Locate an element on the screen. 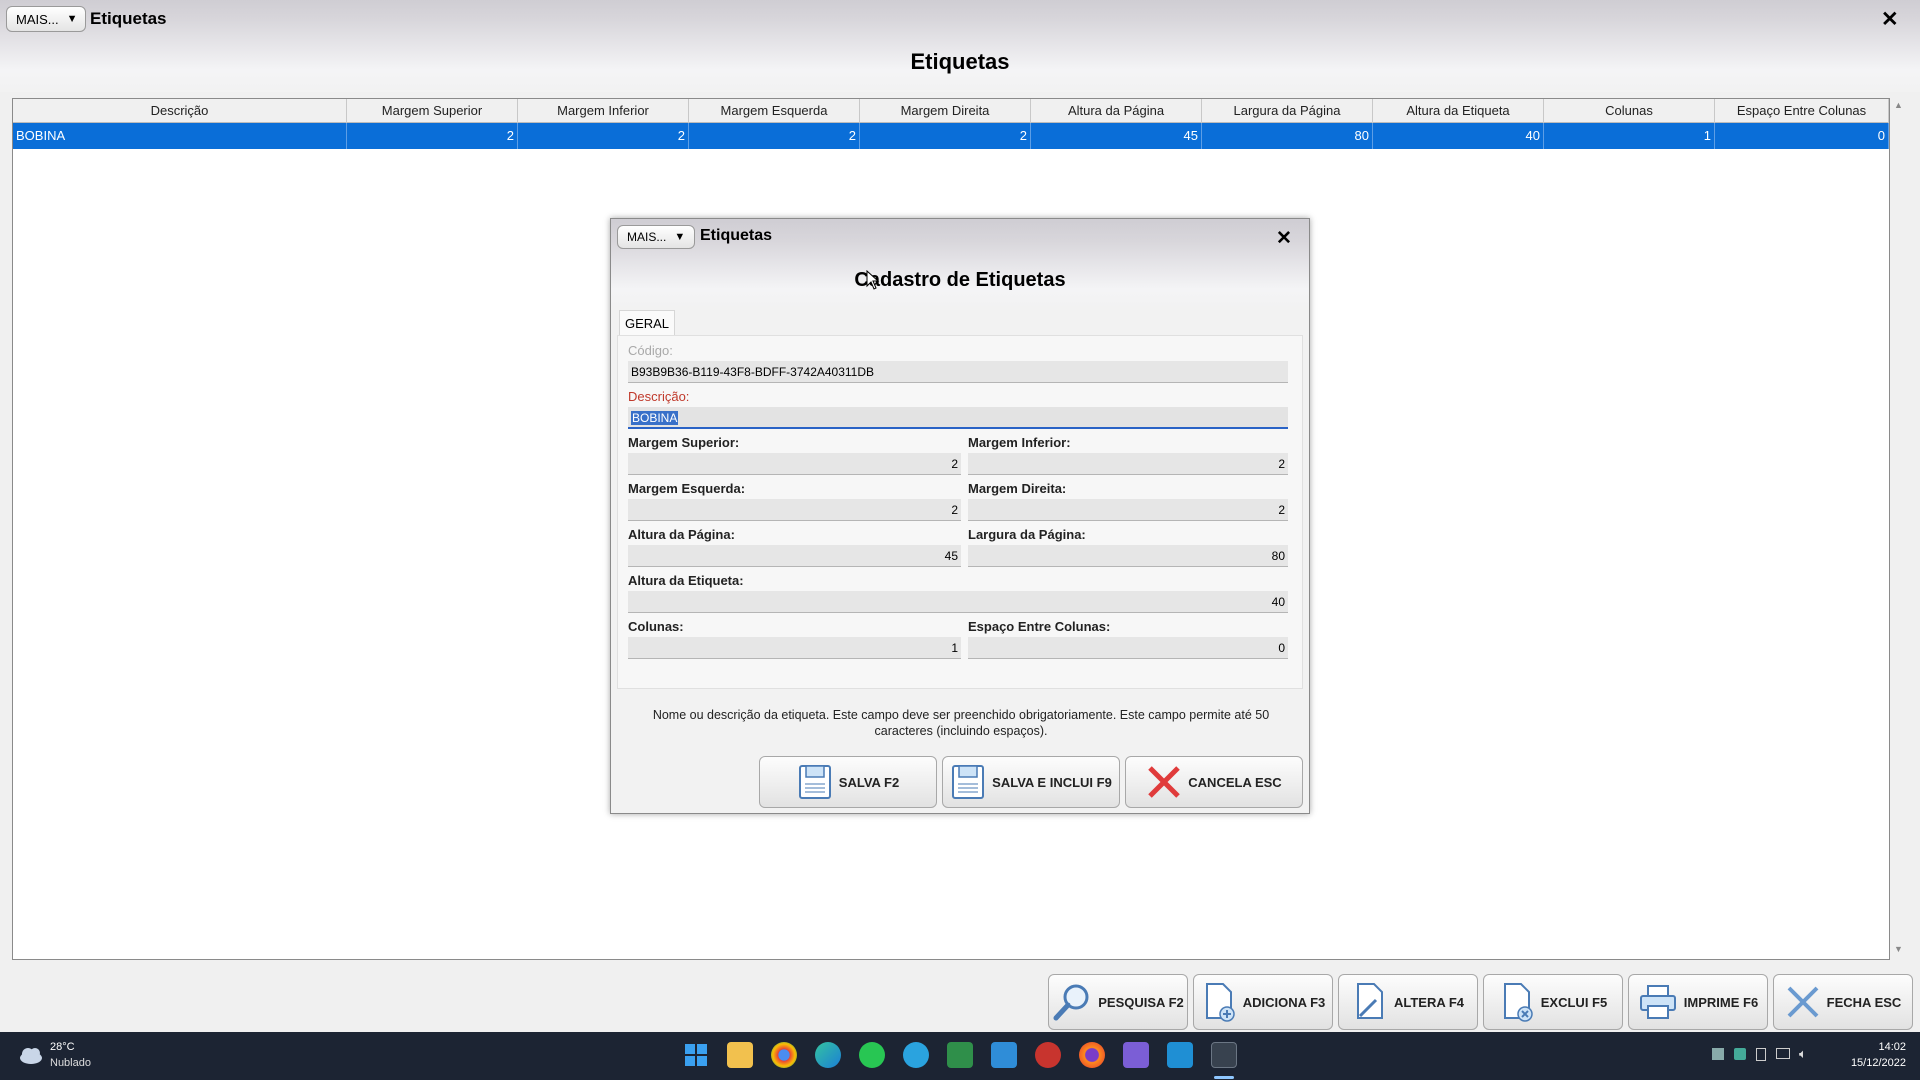 Image resolution: width=1920 pixels, height=1080 pixels. column-header-colunas: Colunas is located at coordinates (1629, 111).